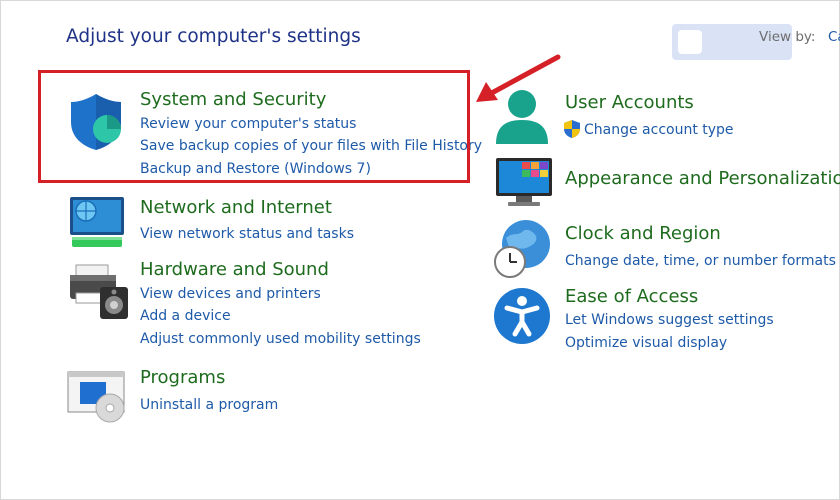 Image resolution: width=840 pixels, height=500 pixels. What do you see at coordinates (209, 405) in the screenshot?
I see `link-uninstall-program: Uninstall a program` at bounding box center [209, 405].